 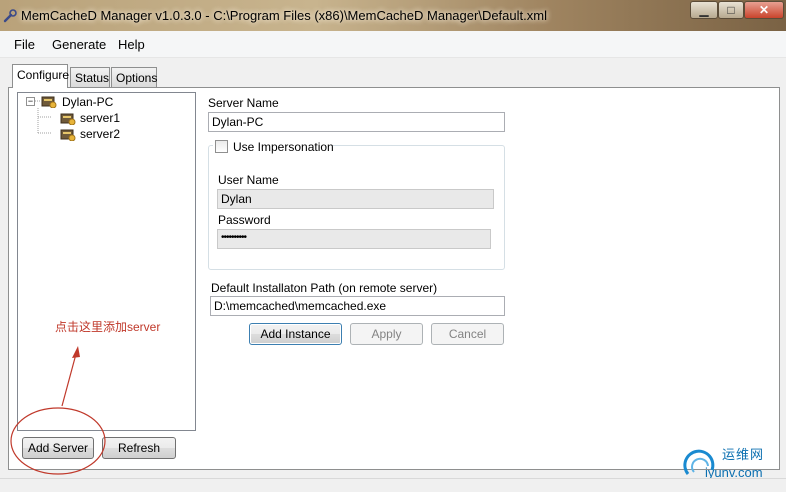 I want to click on menu-file: File, so click(x=24, y=44).